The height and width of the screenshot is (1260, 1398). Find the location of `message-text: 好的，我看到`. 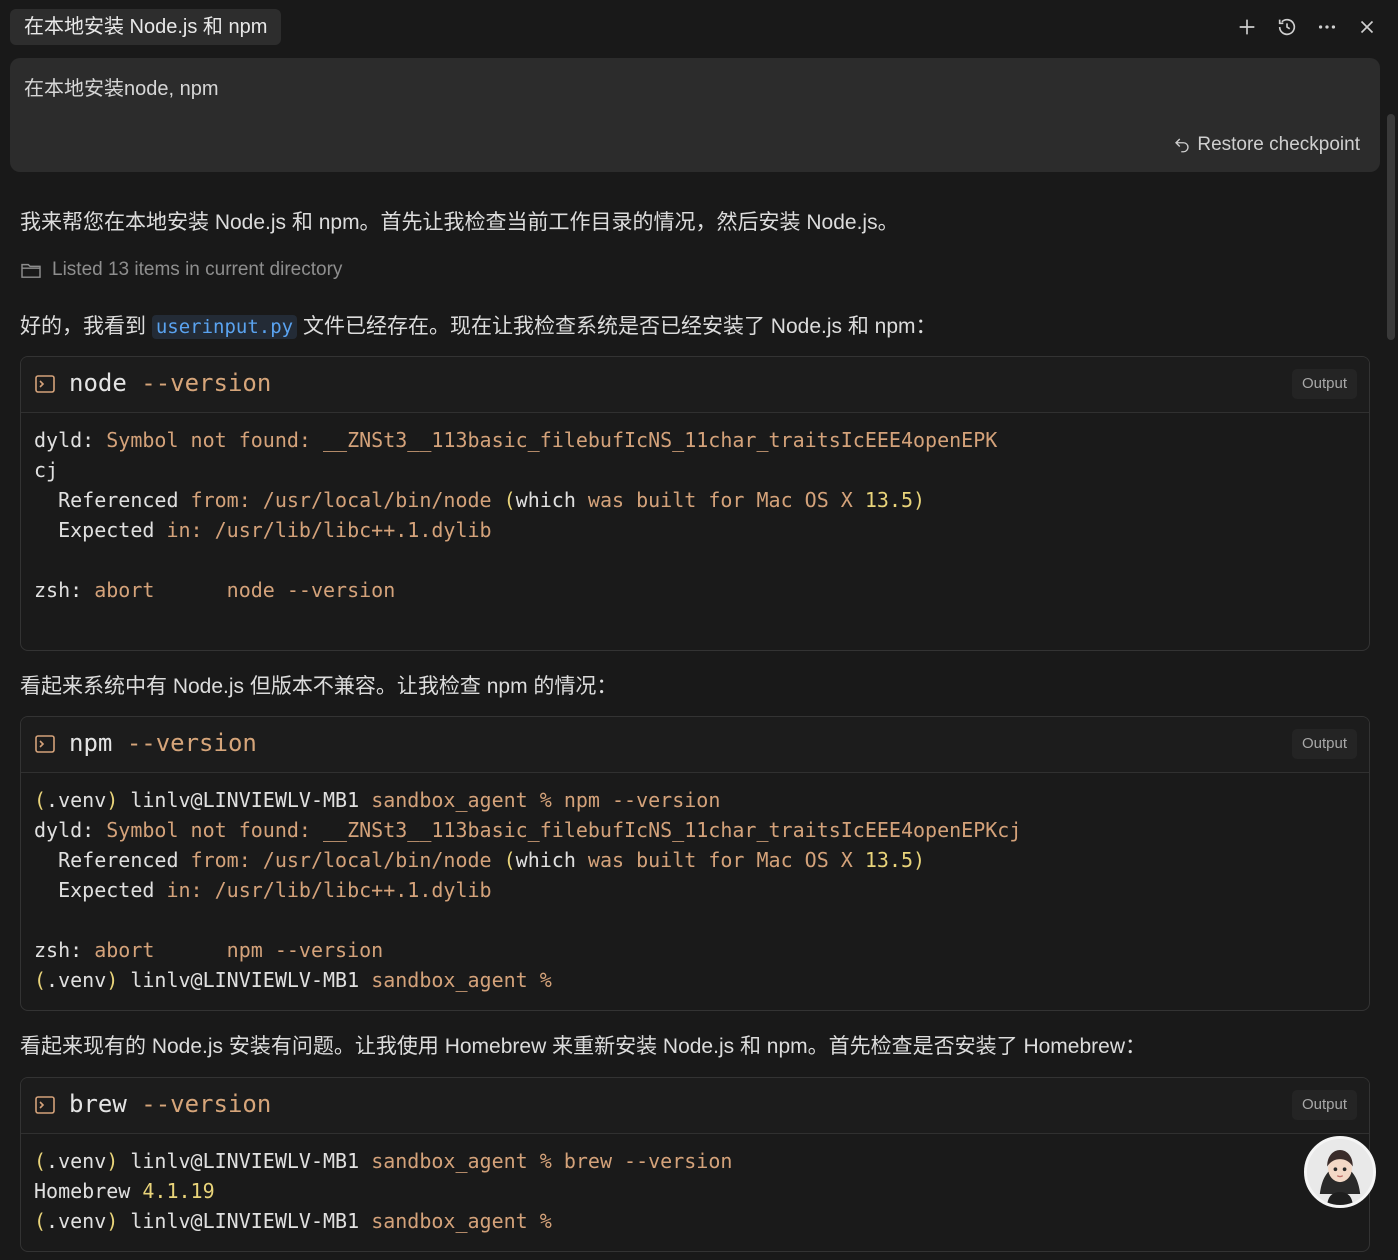

message-text: 好的，我看到 is located at coordinates (86, 326).